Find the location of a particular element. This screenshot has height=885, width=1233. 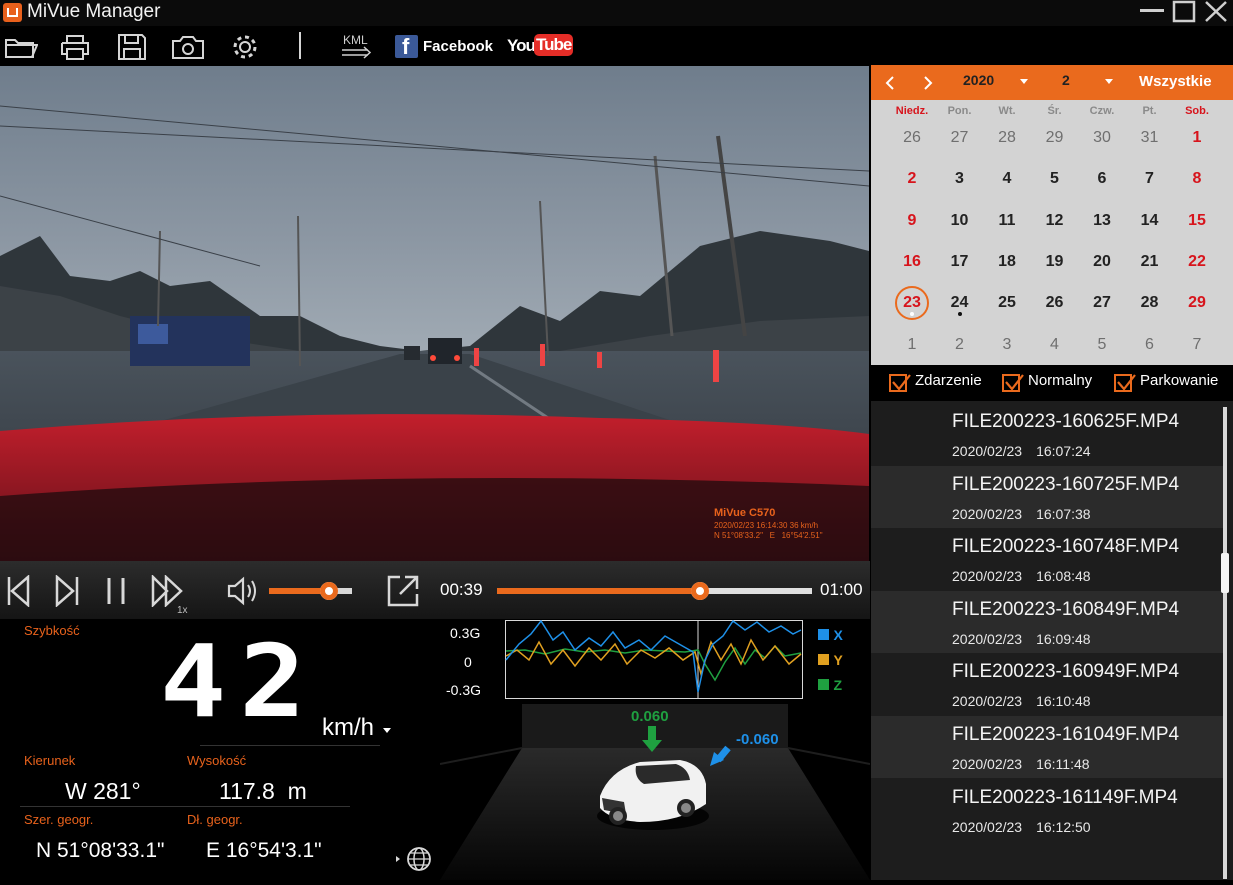

show-all-button: Wszystkie is located at coordinates (1175, 81).